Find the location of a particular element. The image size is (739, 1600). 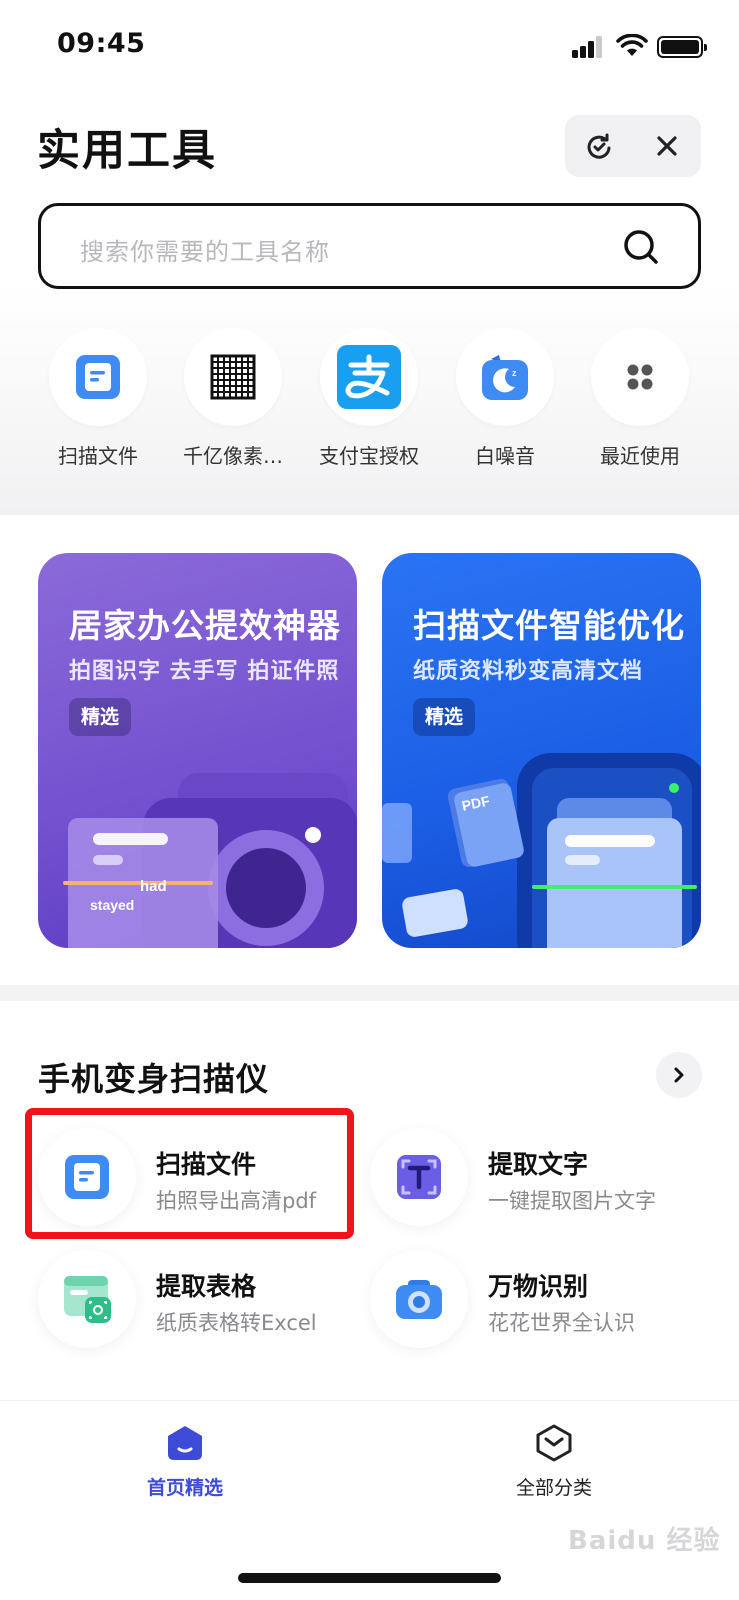

watermark-logo: Baidu 经验 is located at coordinates (644, 1541).